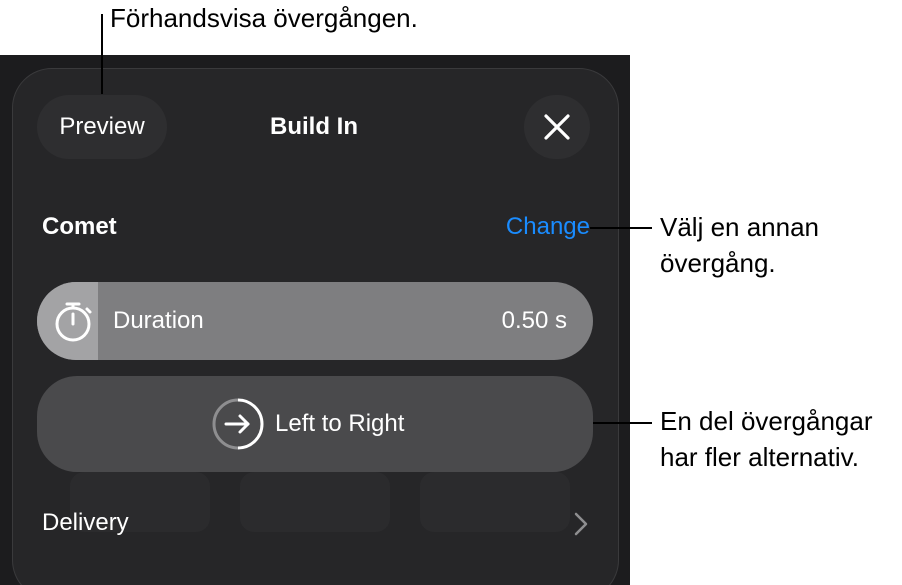 This screenshot has width=902, height=585. I want to click on change-effect-button: Change, so click(540, 227).